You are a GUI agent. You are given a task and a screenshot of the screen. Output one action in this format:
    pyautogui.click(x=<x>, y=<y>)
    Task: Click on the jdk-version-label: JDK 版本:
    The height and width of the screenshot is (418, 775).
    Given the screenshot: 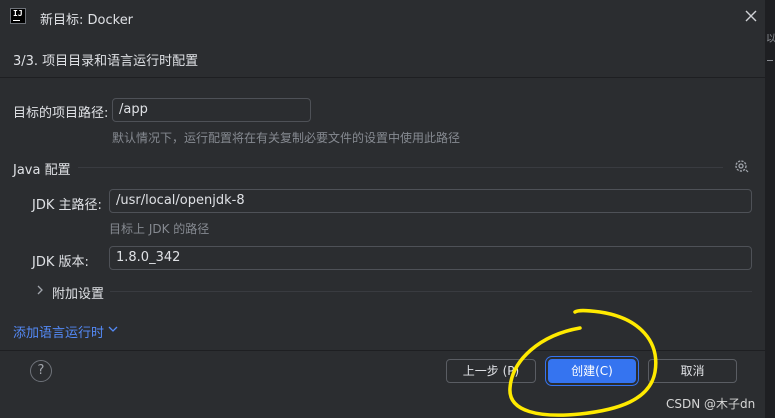 What is the action you would take?
    pyautogui.click(x=60, y=262)
    